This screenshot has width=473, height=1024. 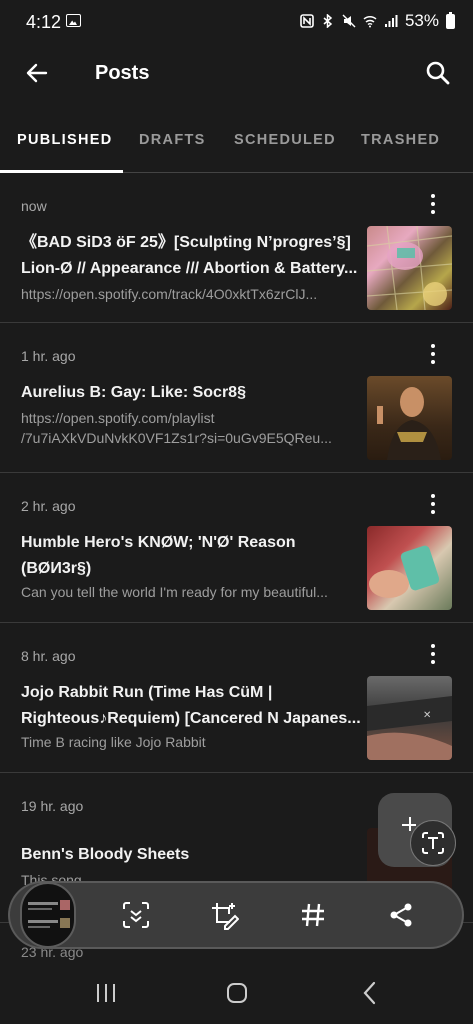 I want to click on post-thumbnail: ✕, so click(x=409, y=718).